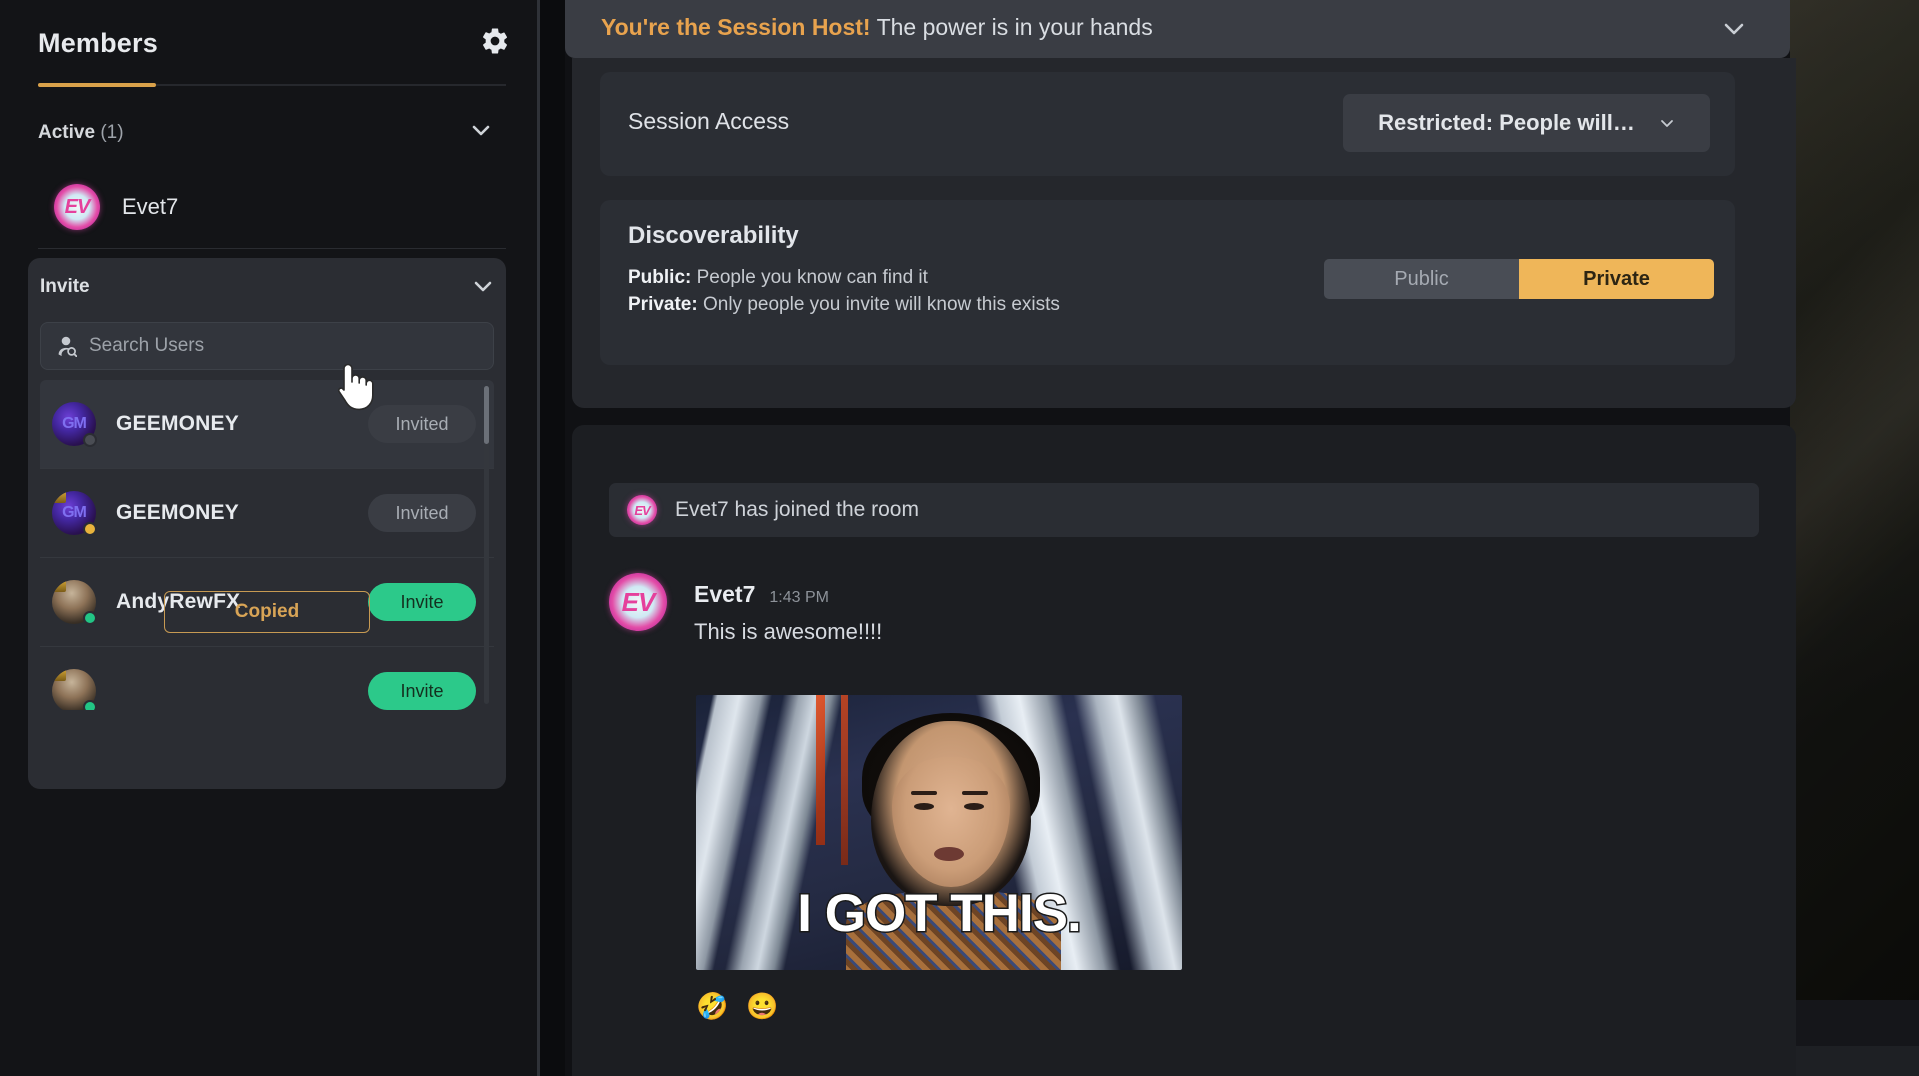 The width and height of the screenshot is (1919, 1076). I want to click on session-access-label: Session Access, so click(709, 121).